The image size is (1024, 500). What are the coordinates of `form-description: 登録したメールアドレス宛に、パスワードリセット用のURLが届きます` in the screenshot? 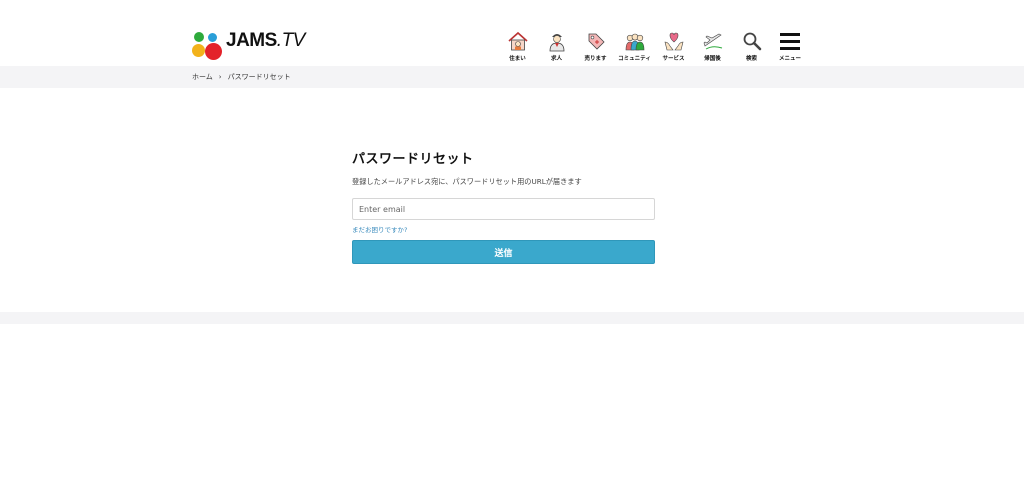 It's located at (467, 181).